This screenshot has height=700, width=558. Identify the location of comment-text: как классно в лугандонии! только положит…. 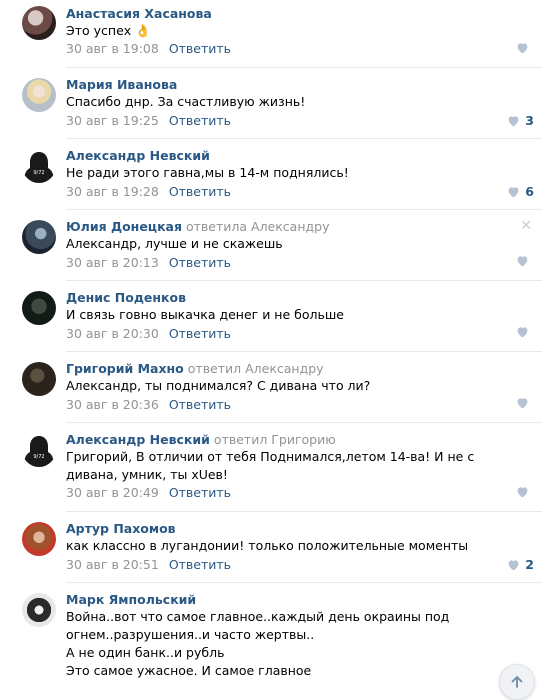
(267, 545).